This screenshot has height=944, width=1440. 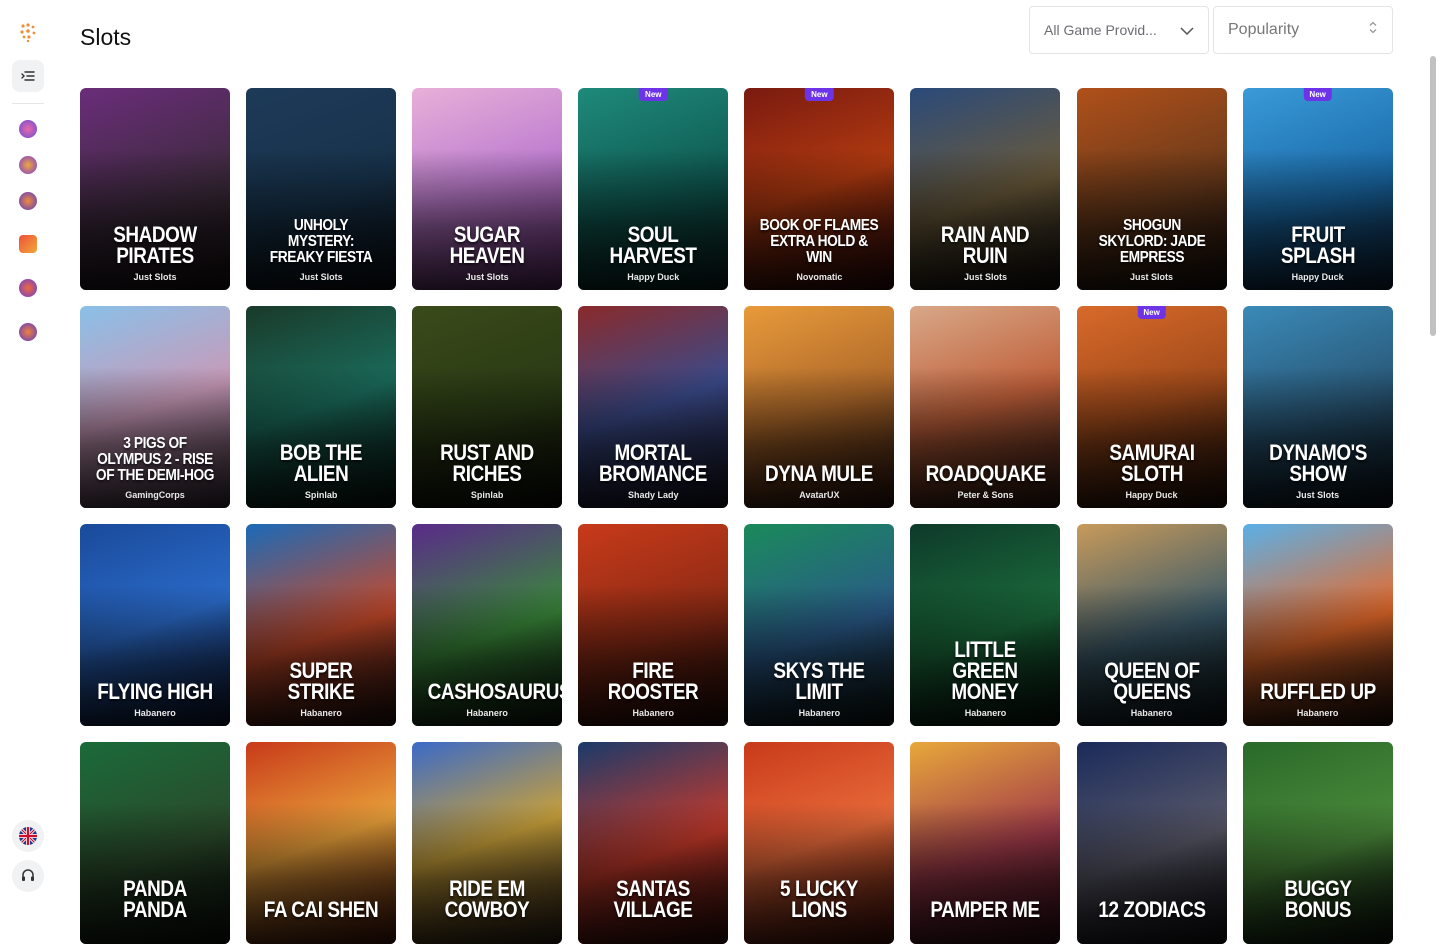 I want to click on game-card: Ruffled Up Habanero, so click(x=1317, y=625).